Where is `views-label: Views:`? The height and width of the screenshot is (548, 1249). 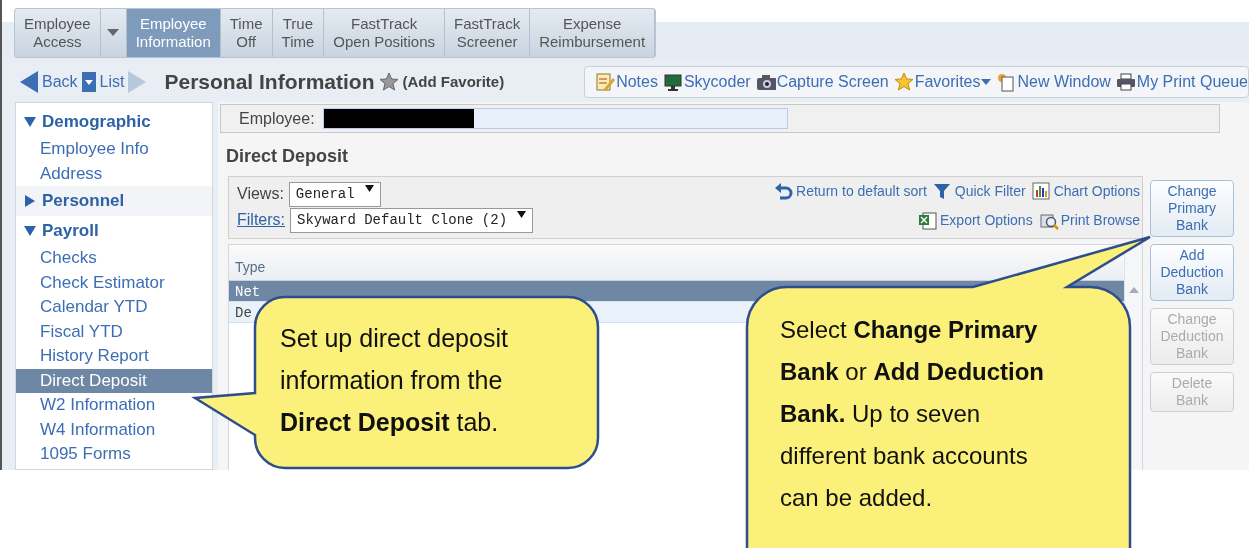 views-label: Views: is located at coordinates (260, 194).